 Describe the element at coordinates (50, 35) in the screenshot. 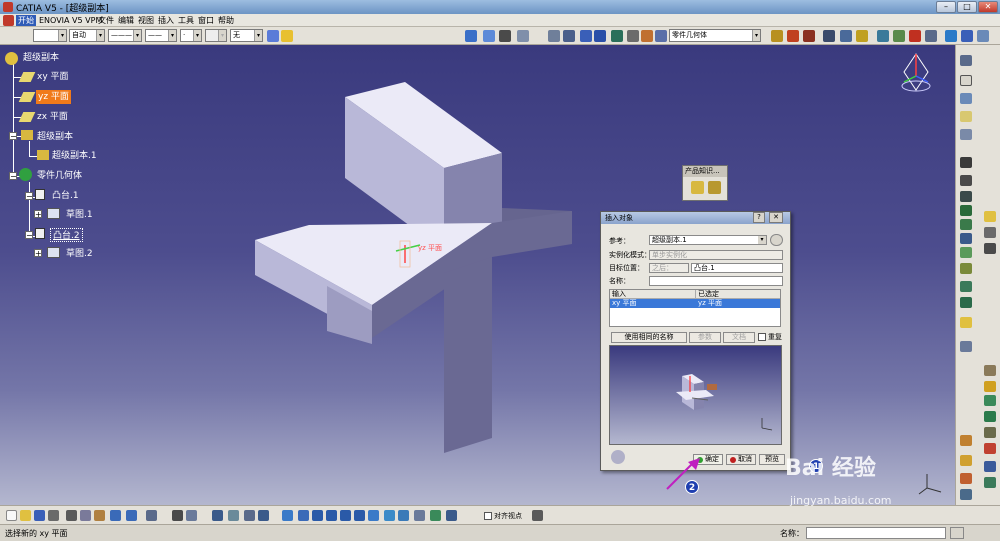

I see `color-combo: ▾` at that location.